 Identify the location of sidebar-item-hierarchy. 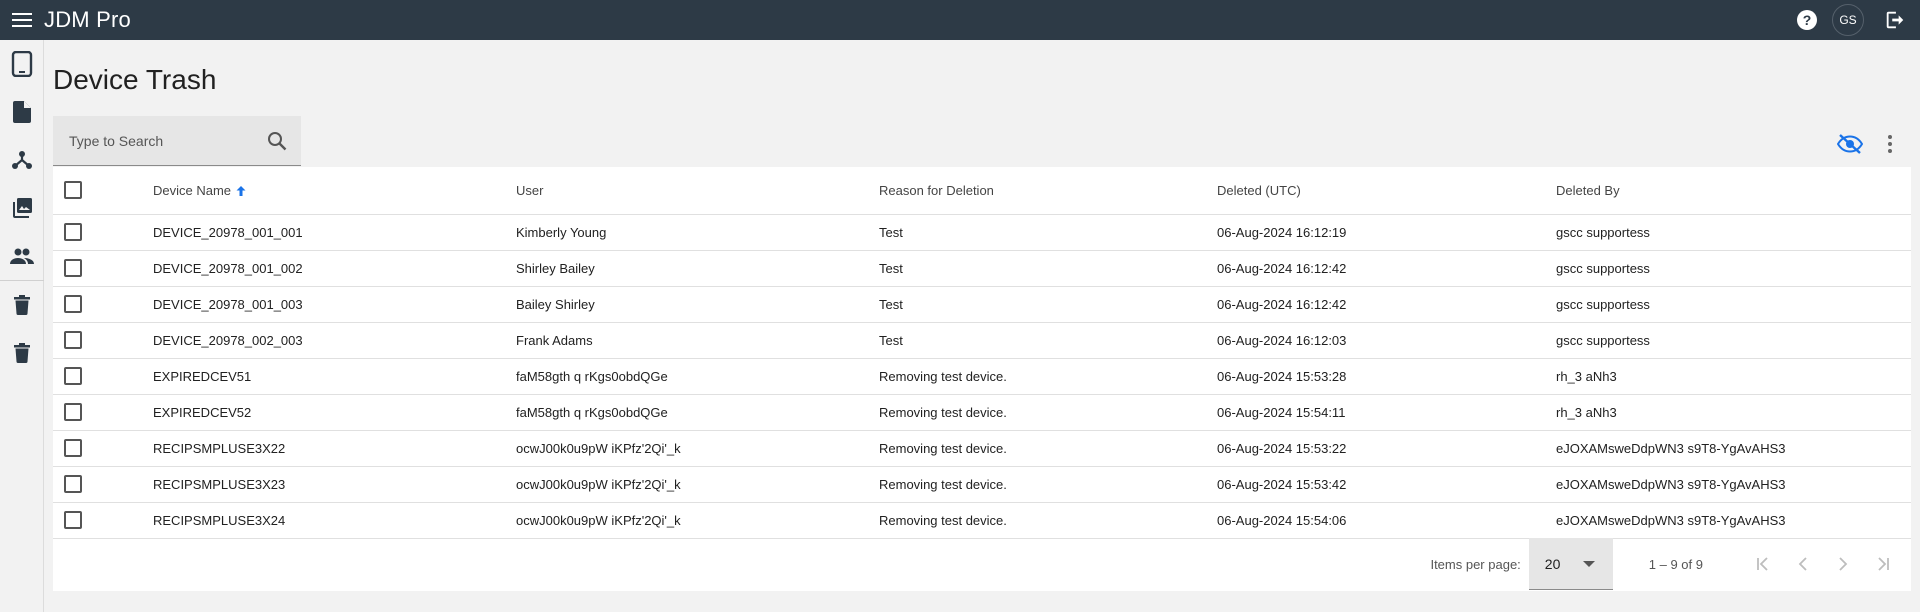
(22, 160).